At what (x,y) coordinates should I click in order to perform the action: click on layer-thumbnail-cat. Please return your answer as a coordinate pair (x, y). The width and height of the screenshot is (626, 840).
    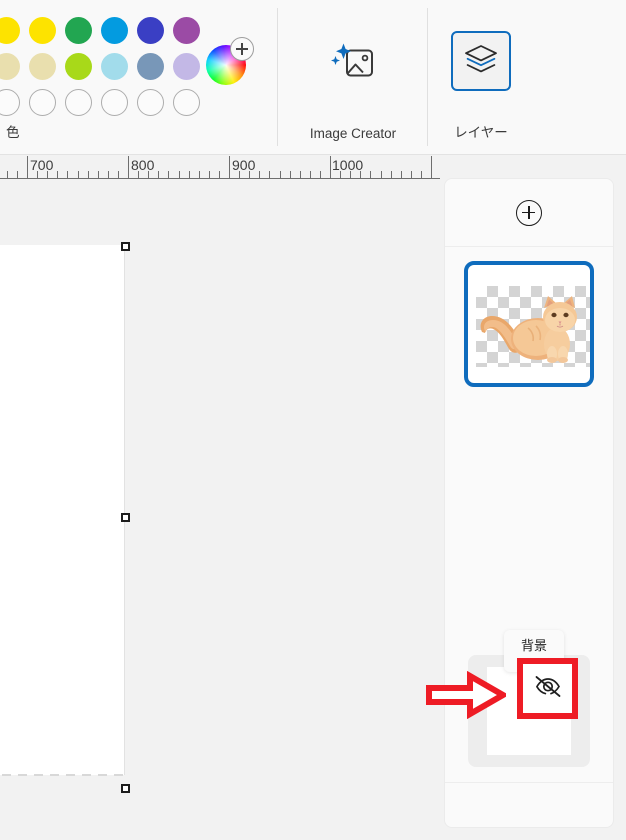
    Looking at the image, I should click on (533, 326).